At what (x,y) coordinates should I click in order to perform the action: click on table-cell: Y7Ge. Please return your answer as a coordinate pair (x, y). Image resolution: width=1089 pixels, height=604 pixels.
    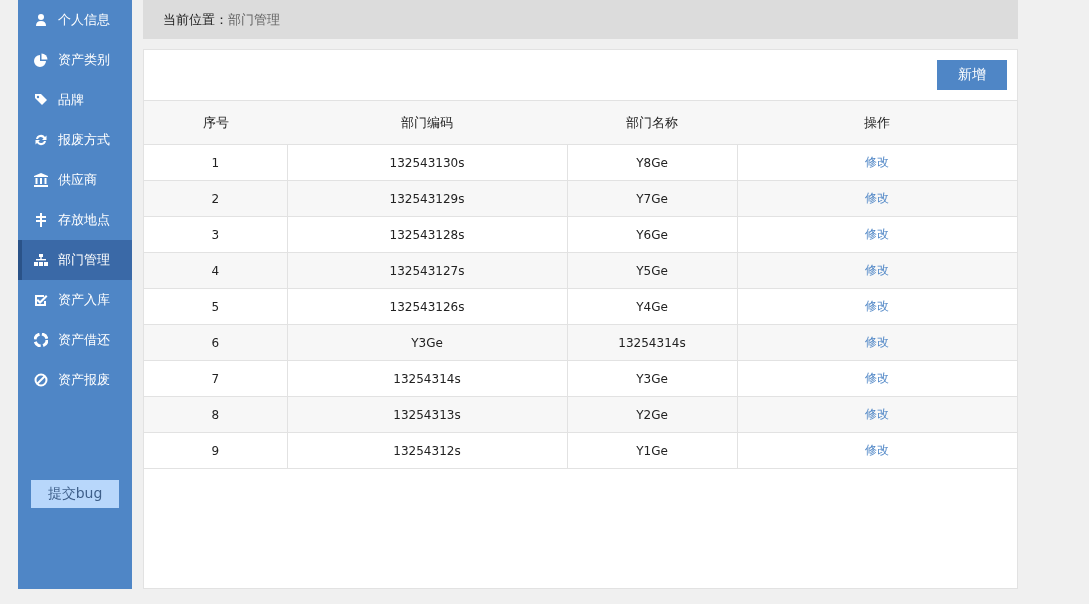
    Looking at the image, I should click on (652, 198).